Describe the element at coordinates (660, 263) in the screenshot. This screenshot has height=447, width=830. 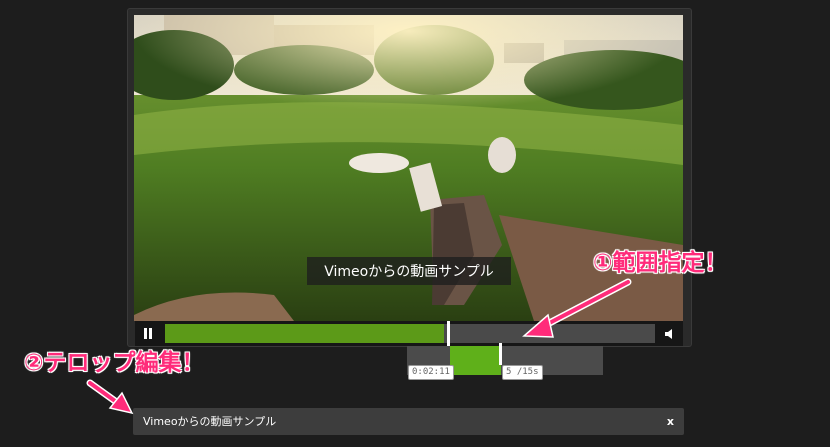
I see `range-annotation: ①範囲指定！` at that location.